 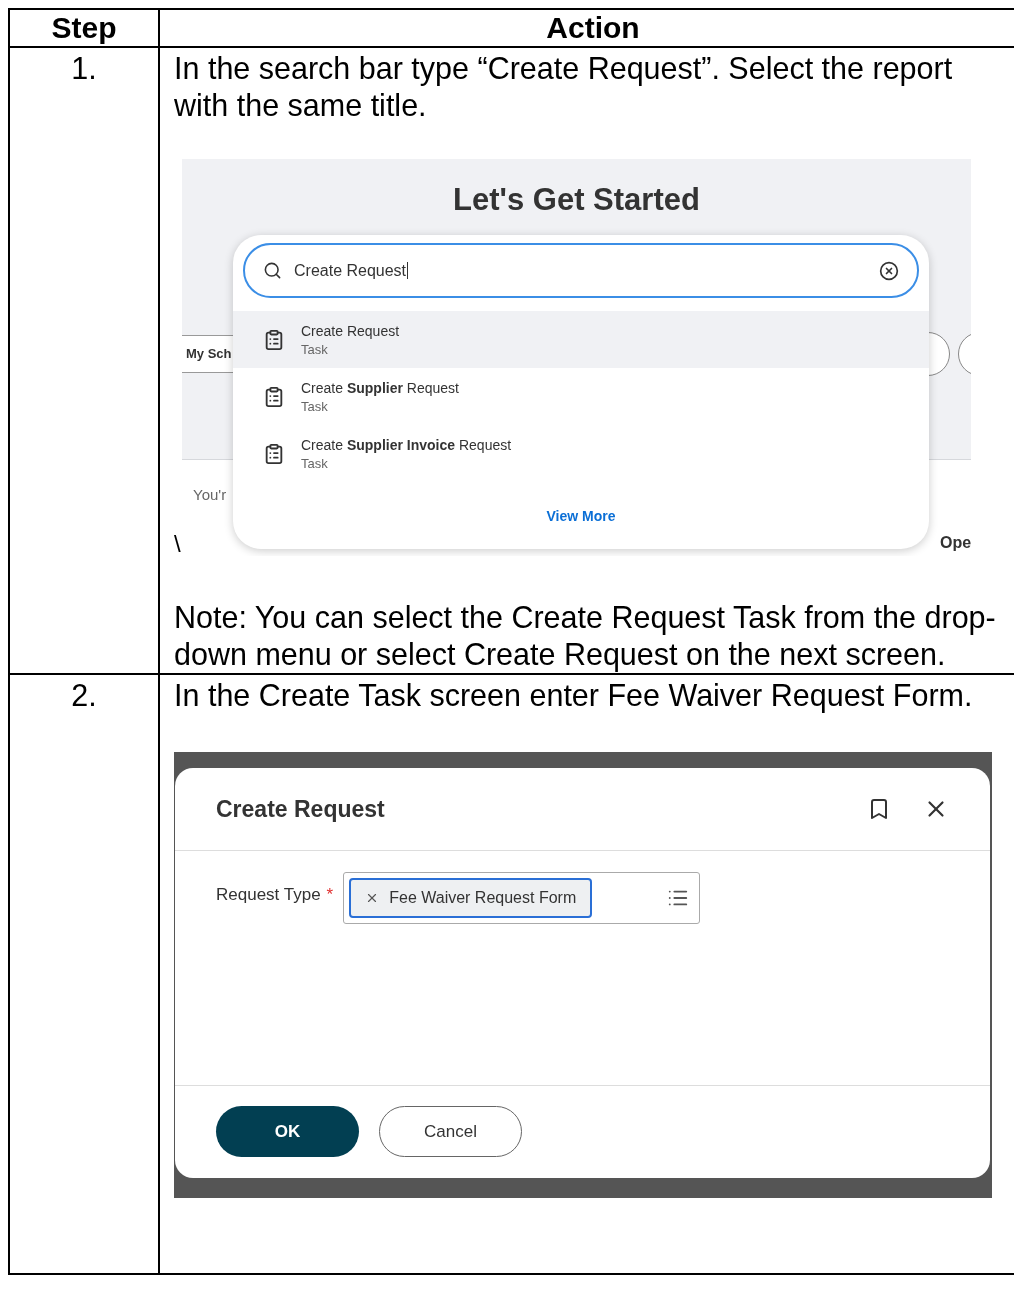 What do you see at coordinates (84, 28) in the screenshot?
I see `column-header: Step` at bounding box center [84, 28].